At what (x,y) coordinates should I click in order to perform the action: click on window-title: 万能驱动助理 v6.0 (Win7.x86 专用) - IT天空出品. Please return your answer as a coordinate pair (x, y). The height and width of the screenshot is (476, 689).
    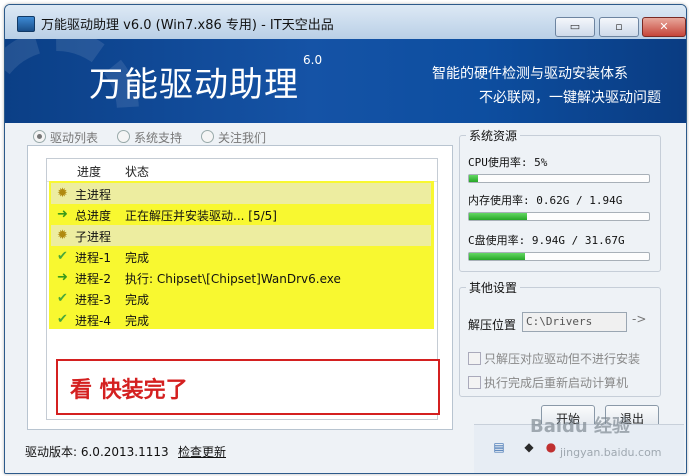
    Looking at the image, I should click on (187, 25).